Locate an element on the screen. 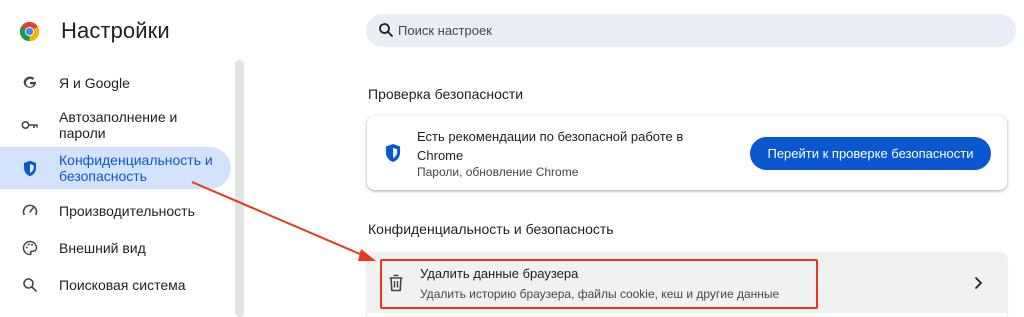  privacy-heading: Конфиденциальность и безопасность is located at coordinates (491, 229).